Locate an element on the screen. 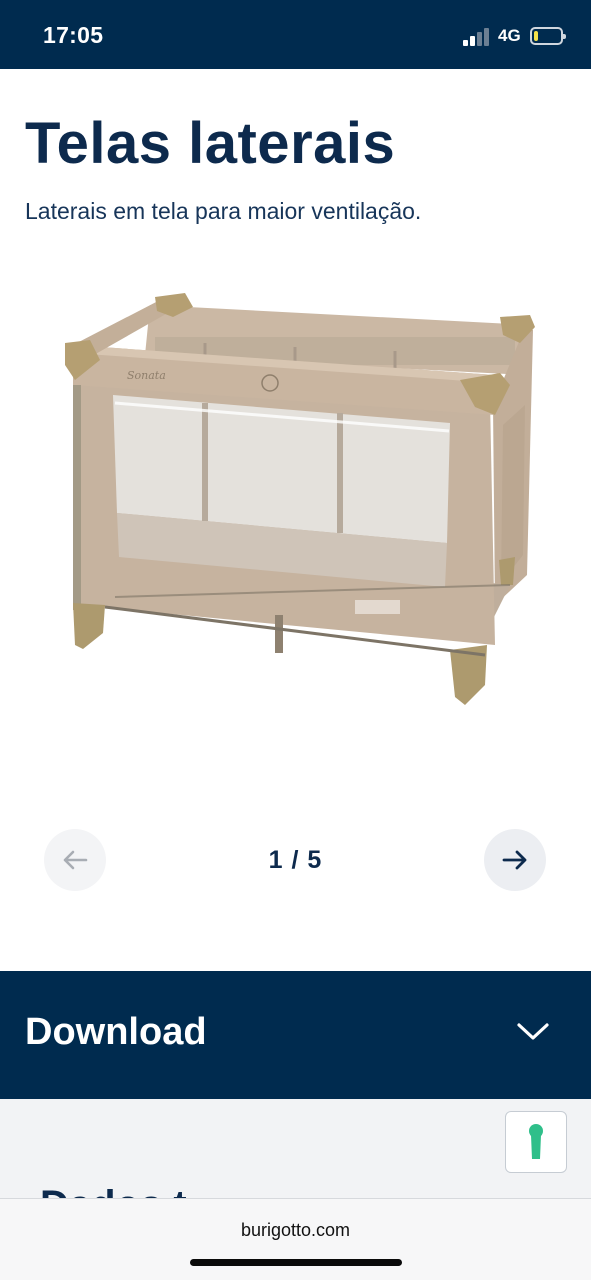  accessibility-icon is located at coordinates (536, 1141).